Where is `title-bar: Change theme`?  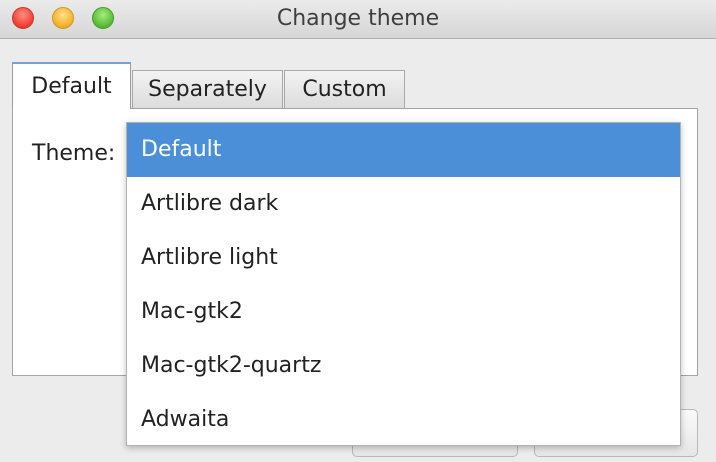 title-bar: Change theme is located at coordinates (358, 19).